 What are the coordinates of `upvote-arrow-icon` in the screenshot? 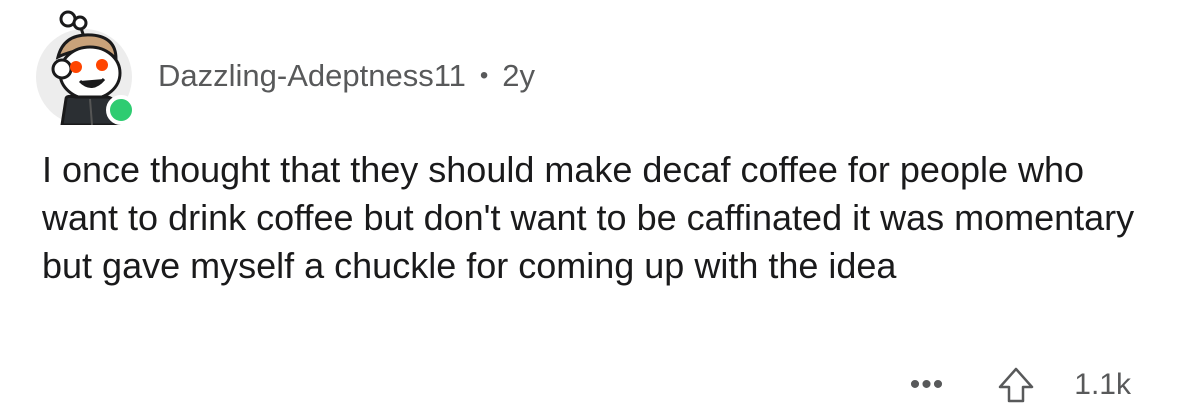 It's located at (1016, 385).